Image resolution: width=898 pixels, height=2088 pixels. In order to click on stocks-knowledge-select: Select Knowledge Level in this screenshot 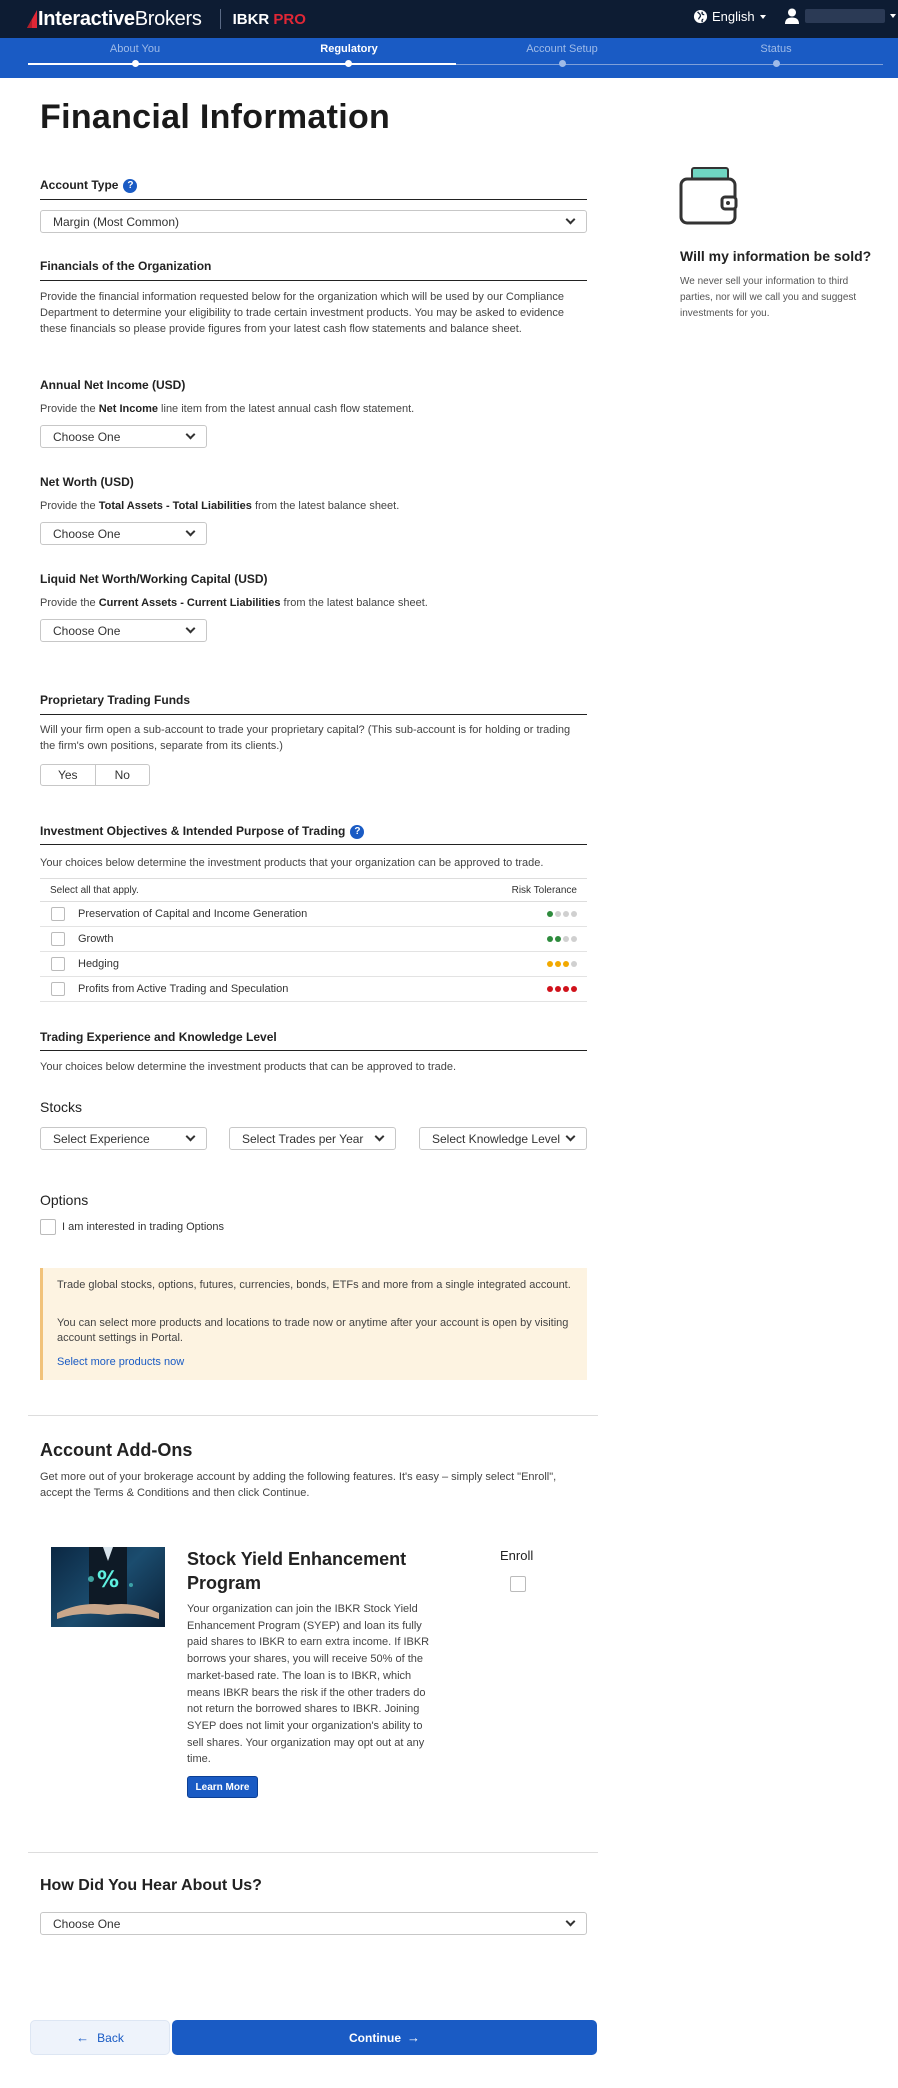, I will do `click(503, 1138)`.